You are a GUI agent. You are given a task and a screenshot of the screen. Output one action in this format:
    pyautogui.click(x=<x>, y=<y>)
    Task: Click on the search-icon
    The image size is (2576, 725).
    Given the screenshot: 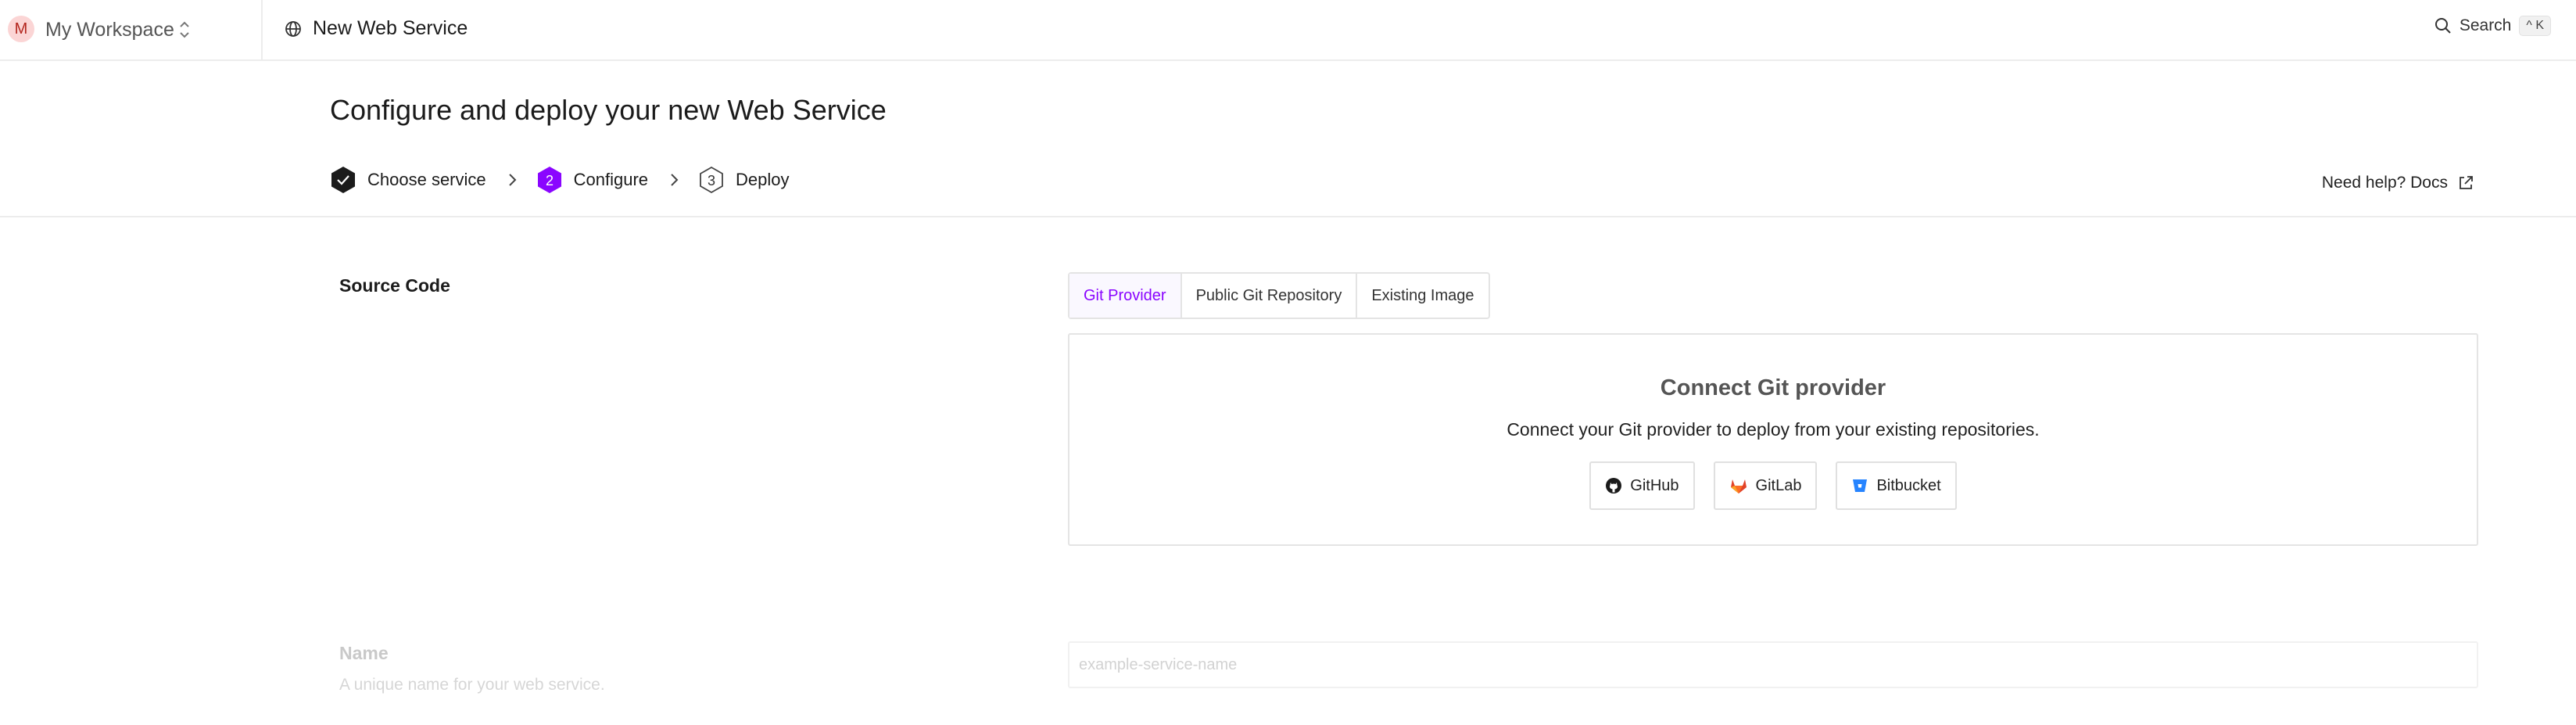 What is the action you would take?
    pyautogui.click(x=2442, y=26)
    